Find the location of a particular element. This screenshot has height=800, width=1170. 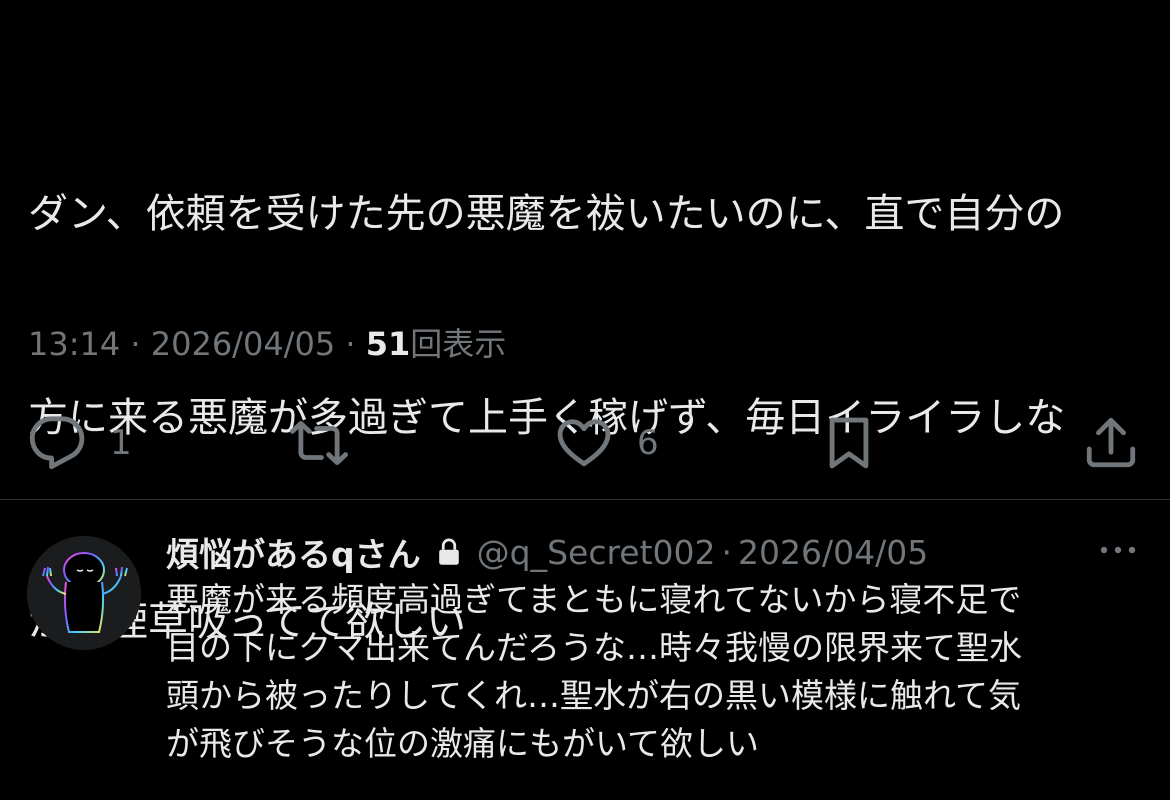

post-date: 2026/04/05 is located at coordinates (243, 344).